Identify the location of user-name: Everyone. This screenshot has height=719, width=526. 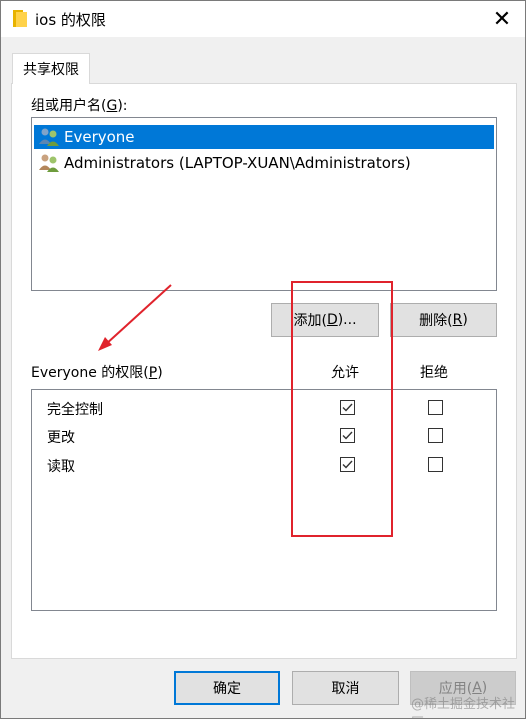
(99, 137).